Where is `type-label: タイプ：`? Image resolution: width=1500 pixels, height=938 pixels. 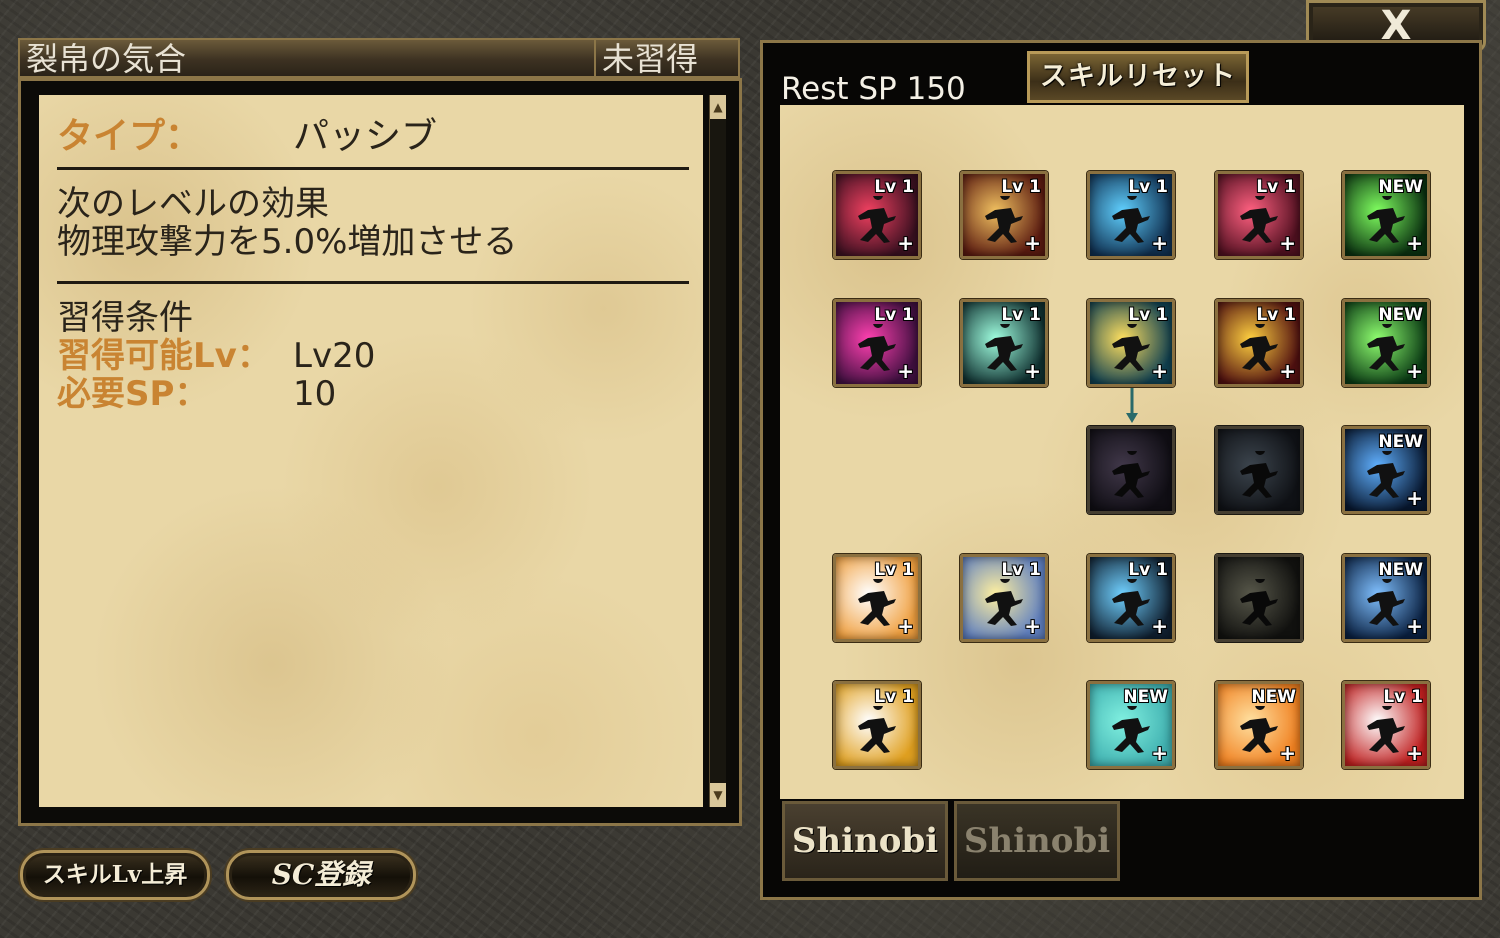 type-label: タイプ： is located at coordinates (129, 136).